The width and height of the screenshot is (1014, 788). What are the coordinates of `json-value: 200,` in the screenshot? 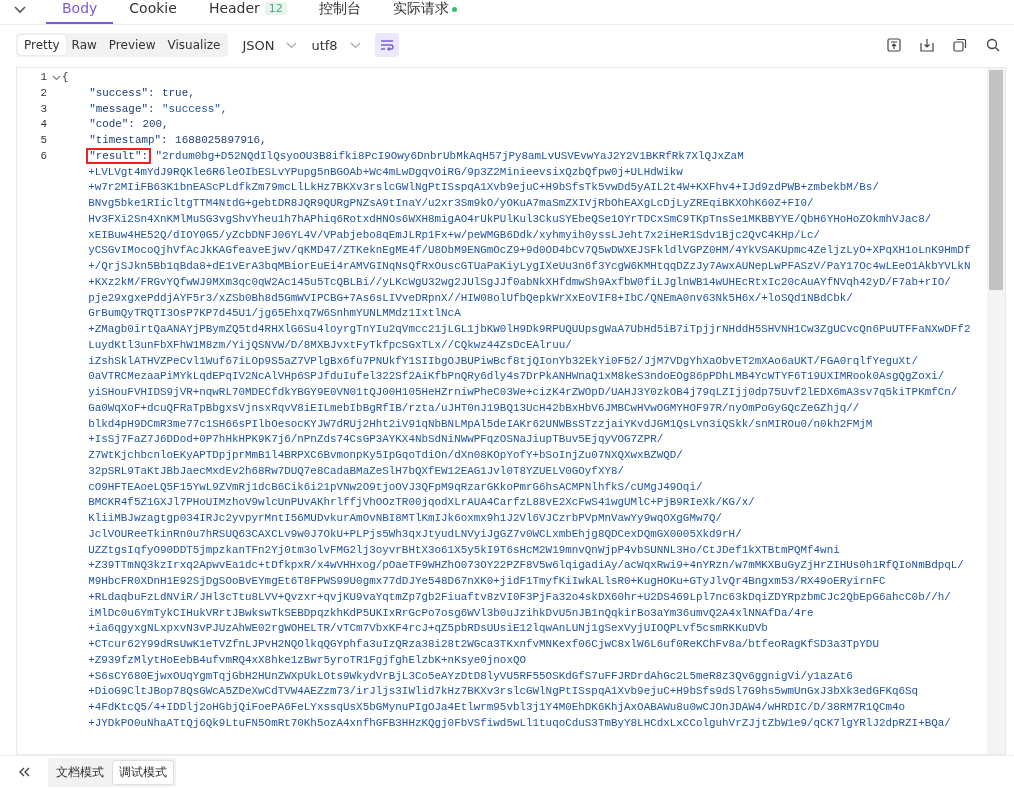 It's located at (155, 124).